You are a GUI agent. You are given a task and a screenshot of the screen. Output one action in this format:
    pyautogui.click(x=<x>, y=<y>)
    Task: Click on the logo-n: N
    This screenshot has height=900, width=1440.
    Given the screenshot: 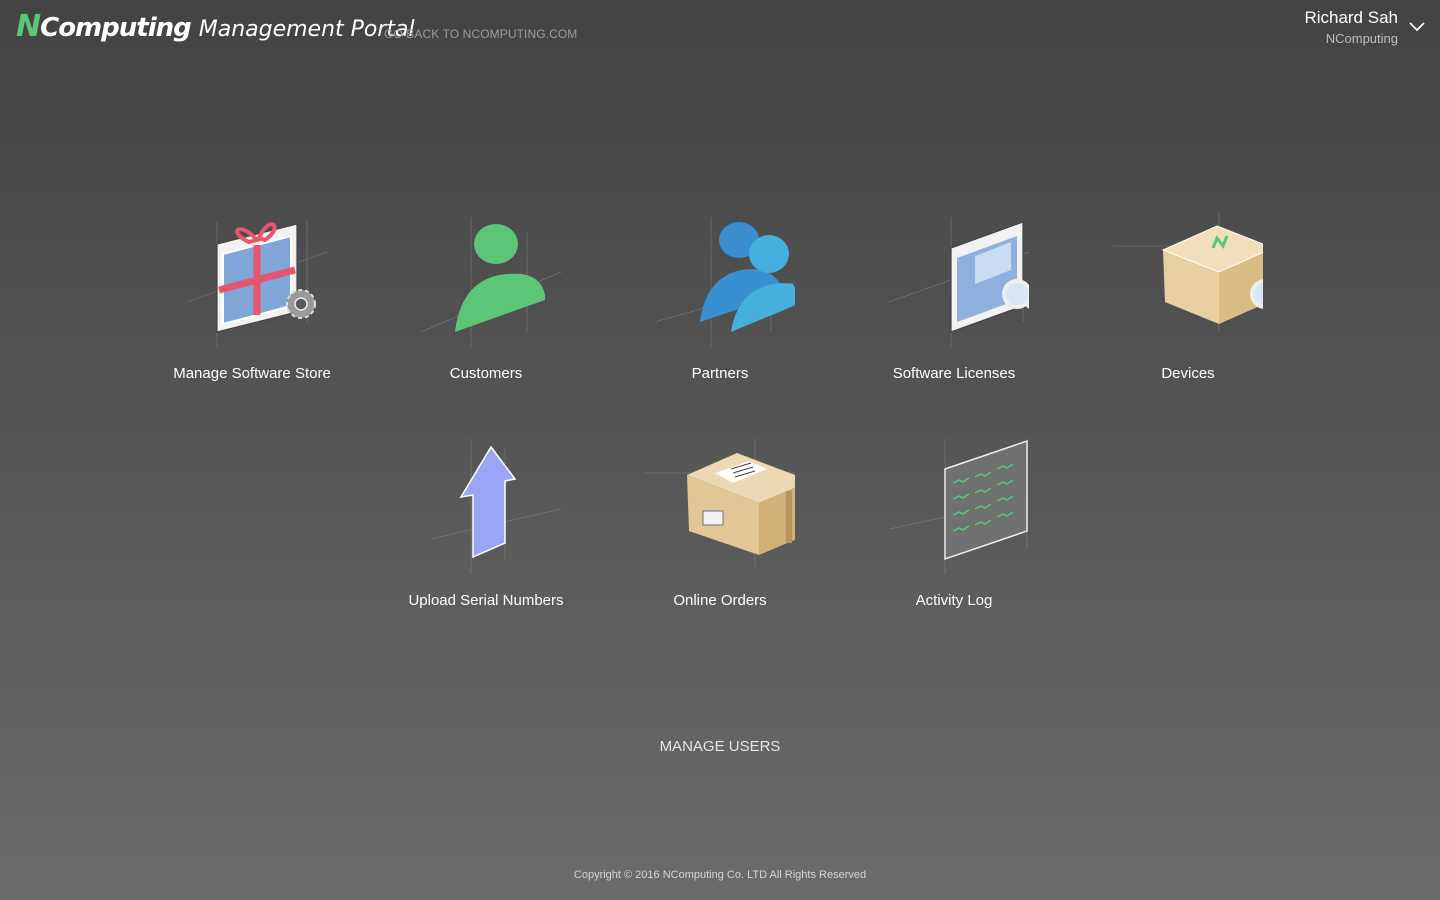 What is the action you would take?
    pyautogui.click(x=28, y=26)
    